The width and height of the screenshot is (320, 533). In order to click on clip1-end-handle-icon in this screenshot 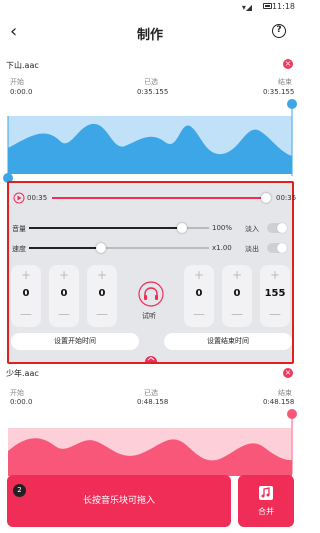, I will do `click(292, 104)`.